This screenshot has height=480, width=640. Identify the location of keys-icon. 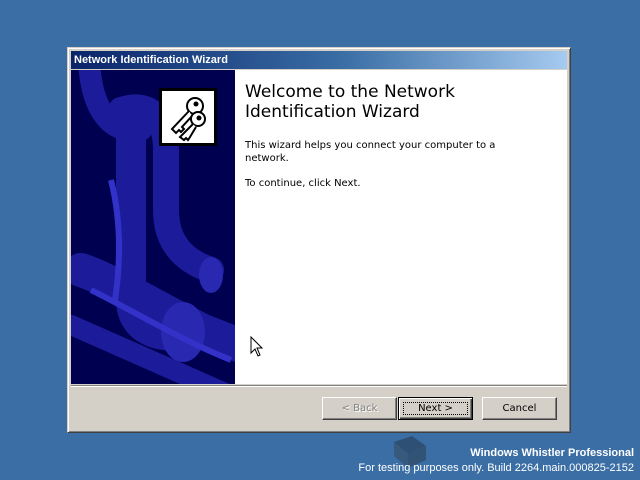
(188, 117).